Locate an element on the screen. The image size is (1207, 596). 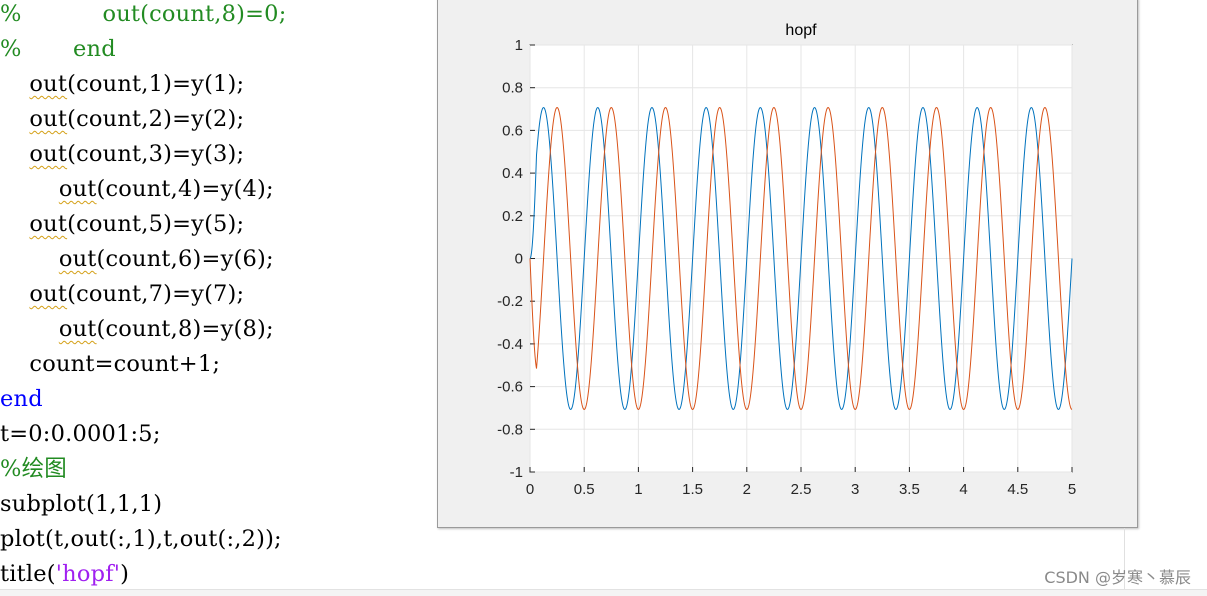
code-token: count=count+1; is located at coordinates (110, 364).